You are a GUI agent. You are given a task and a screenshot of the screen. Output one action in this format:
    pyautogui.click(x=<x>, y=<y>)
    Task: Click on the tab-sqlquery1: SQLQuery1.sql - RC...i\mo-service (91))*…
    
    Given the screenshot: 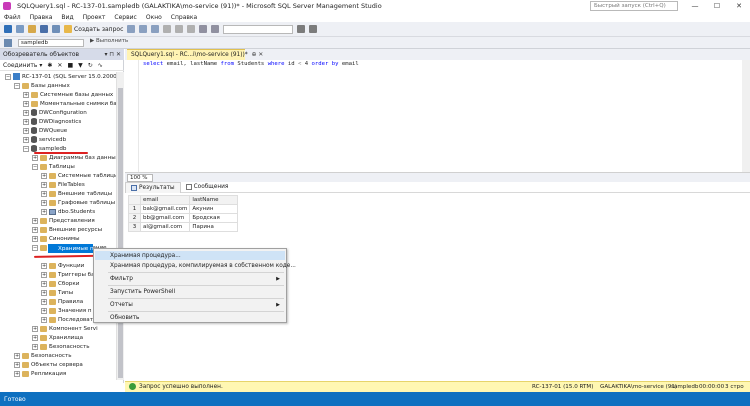 What is the action you would take?
    pyautogui.click(x=195, y=54)
    